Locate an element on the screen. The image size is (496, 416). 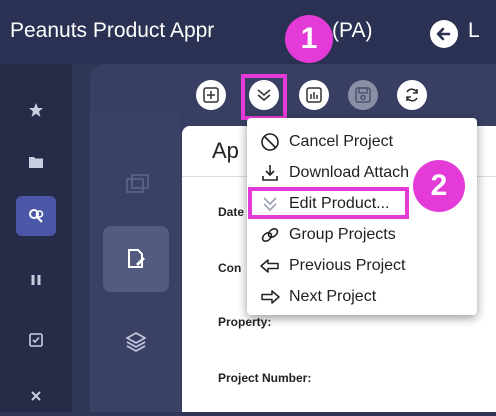
edit-document-nav is located at coordinates (136, 259).